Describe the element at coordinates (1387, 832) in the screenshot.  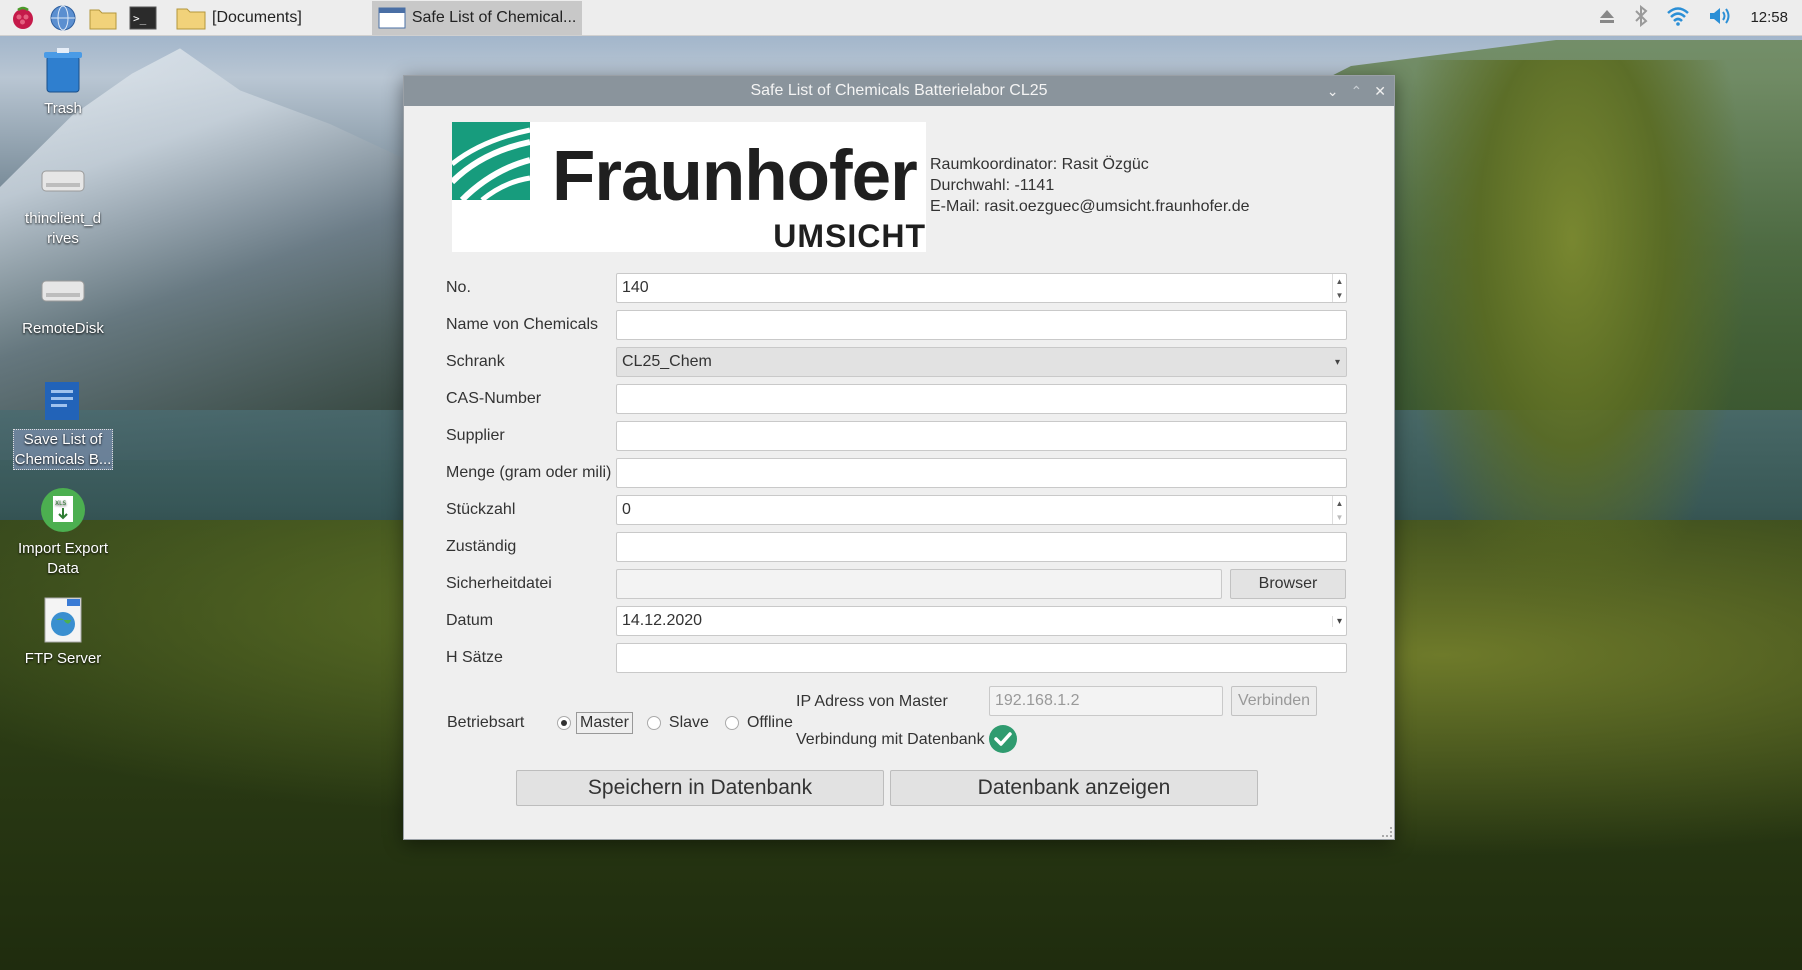
I see `resize-grip` at that location.